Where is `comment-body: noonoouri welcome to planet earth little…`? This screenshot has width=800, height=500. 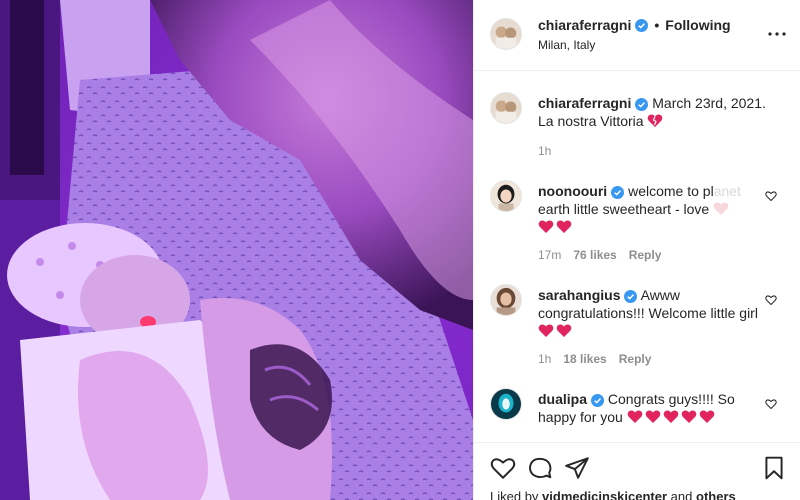
comment-body: noonoouri welcome to planet earth little… is located at coordinates (649, 209).